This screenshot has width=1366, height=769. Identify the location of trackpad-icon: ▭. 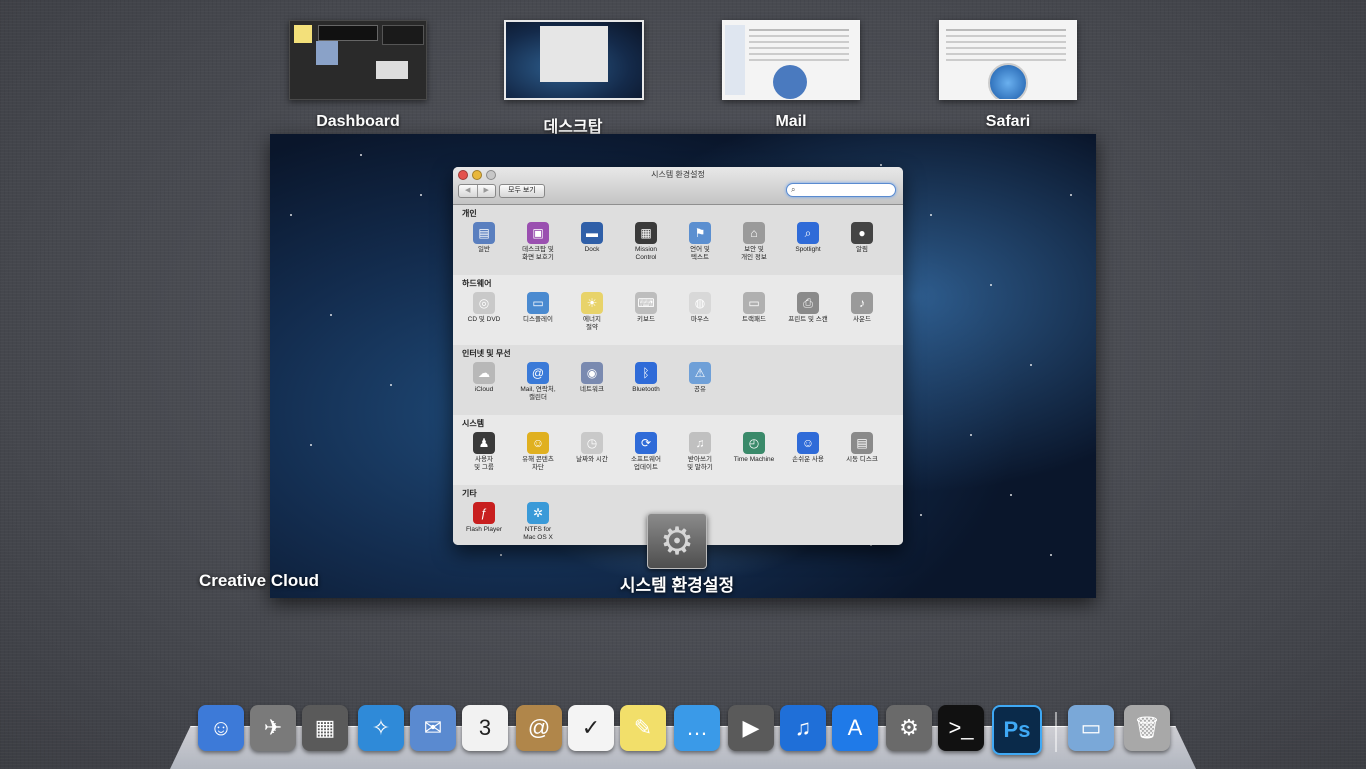
(754, 303).